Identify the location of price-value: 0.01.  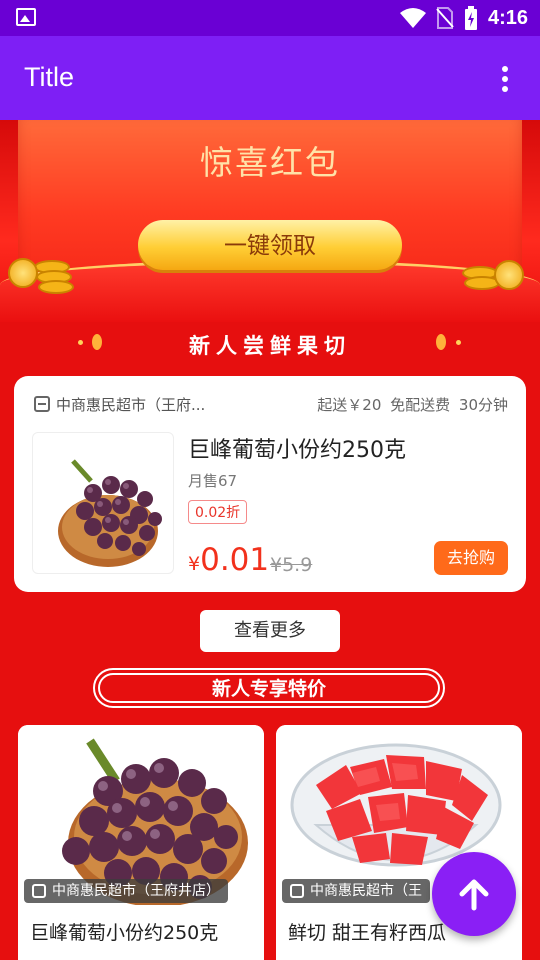
(235, 560).